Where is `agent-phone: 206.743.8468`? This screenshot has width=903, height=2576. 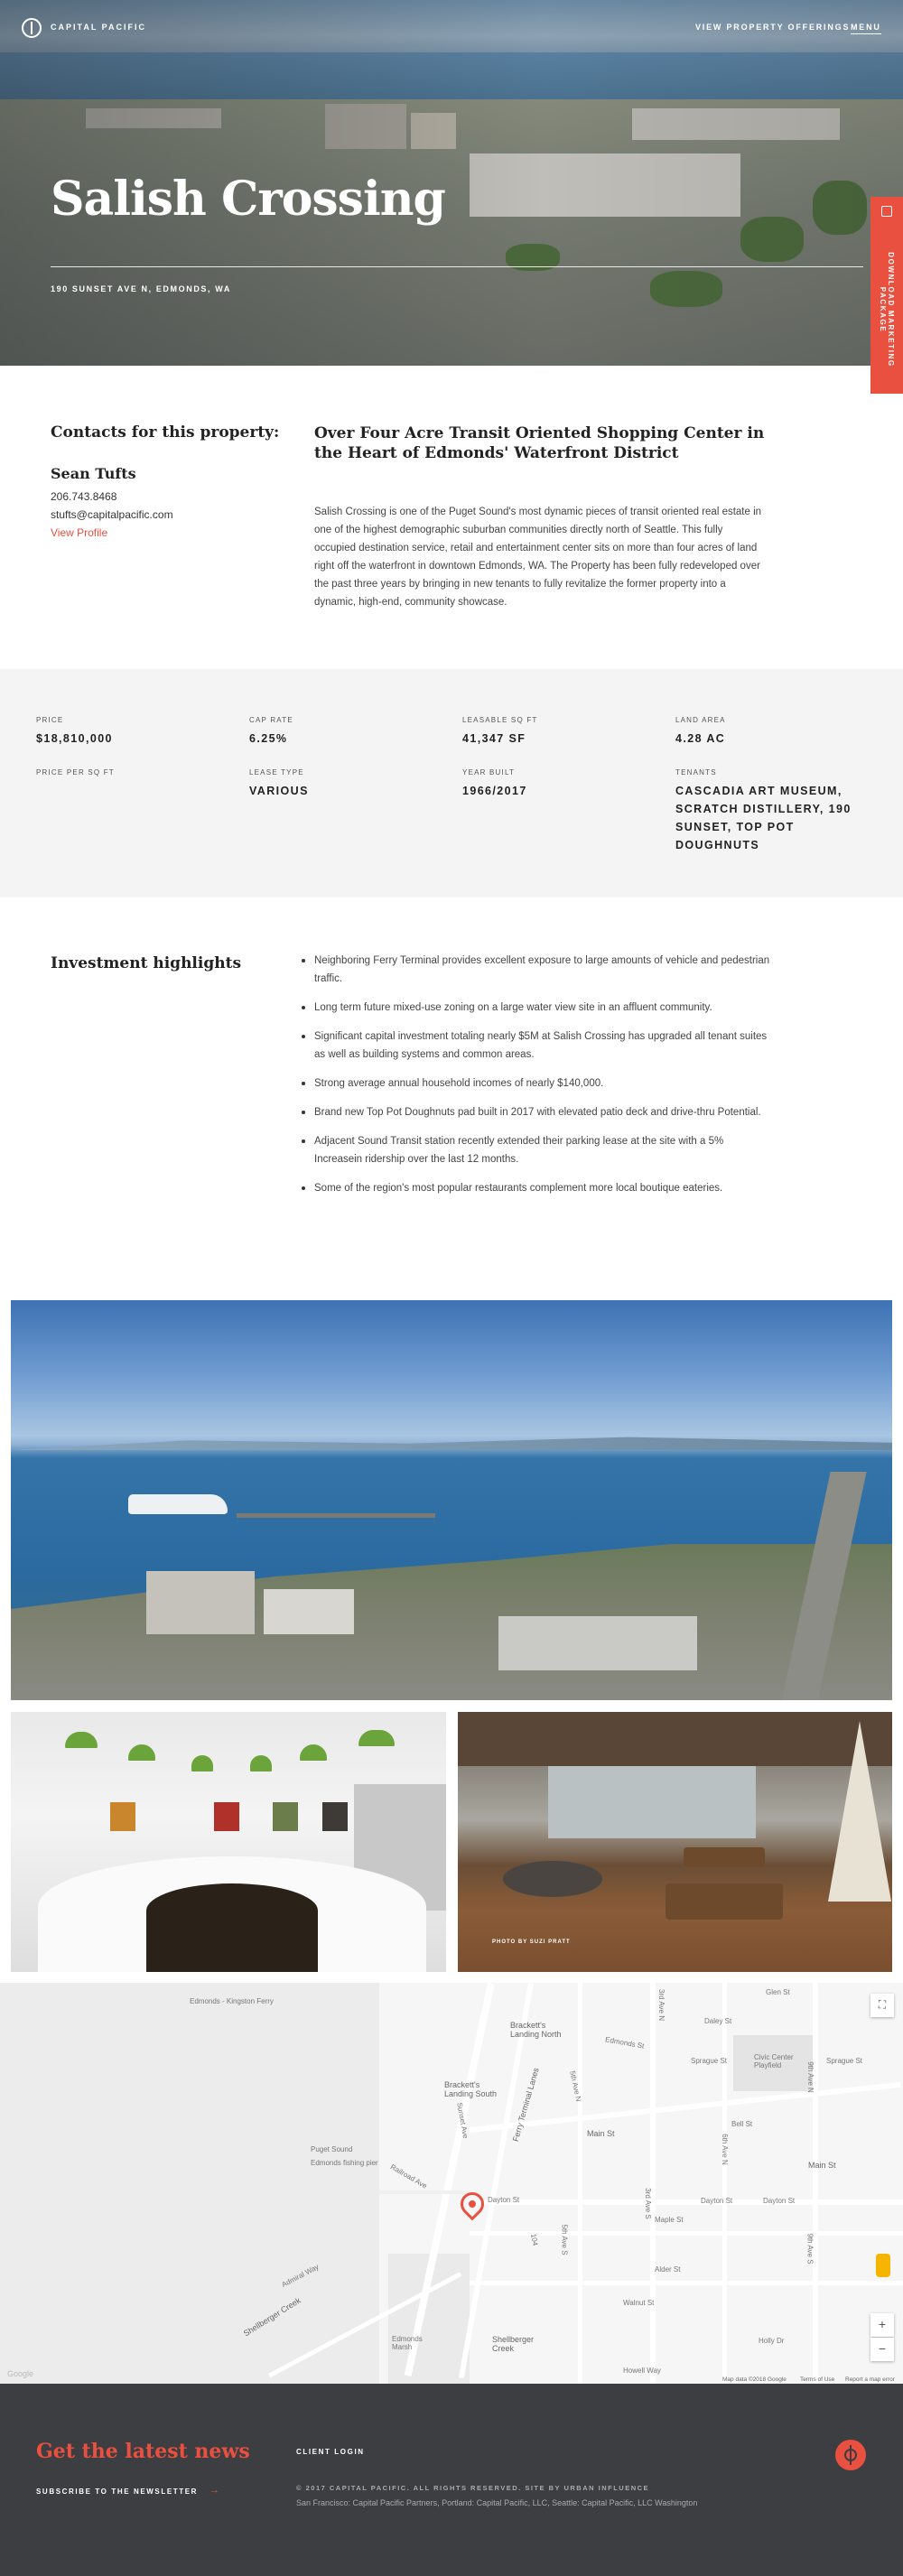
agent-phone: 206.743.8468 is located at coordinates (84, 496).